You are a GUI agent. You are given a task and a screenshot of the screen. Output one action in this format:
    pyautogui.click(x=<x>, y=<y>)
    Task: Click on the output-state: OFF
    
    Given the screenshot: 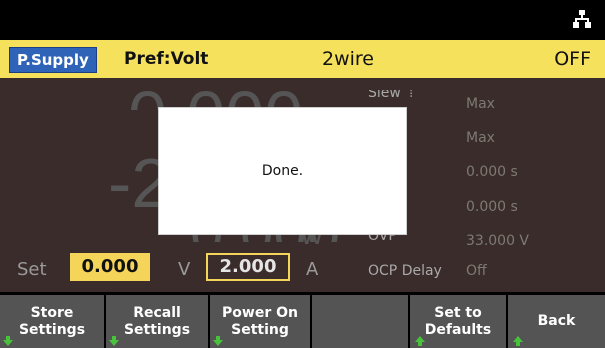 What is the action you would take?
    pyautogui.click(x=572, y=59)
    